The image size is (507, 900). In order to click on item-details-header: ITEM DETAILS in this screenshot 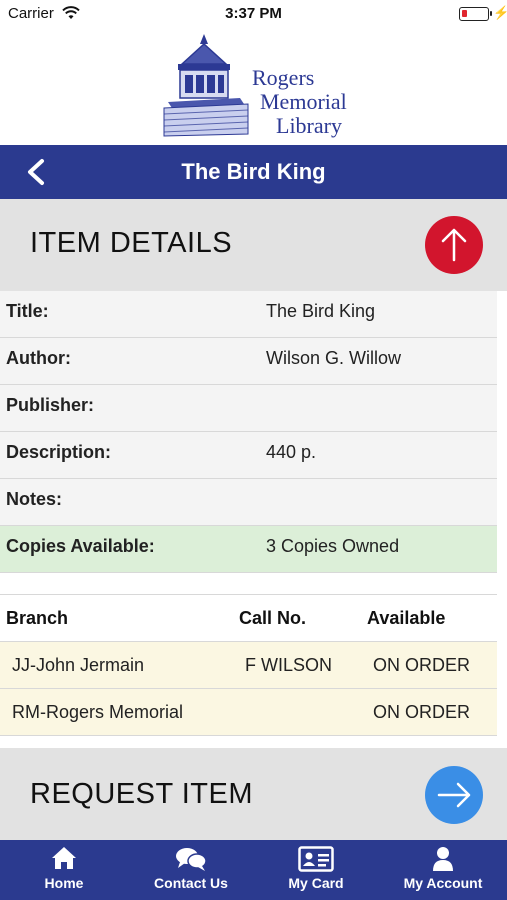, I will do `click(253, 245)`.